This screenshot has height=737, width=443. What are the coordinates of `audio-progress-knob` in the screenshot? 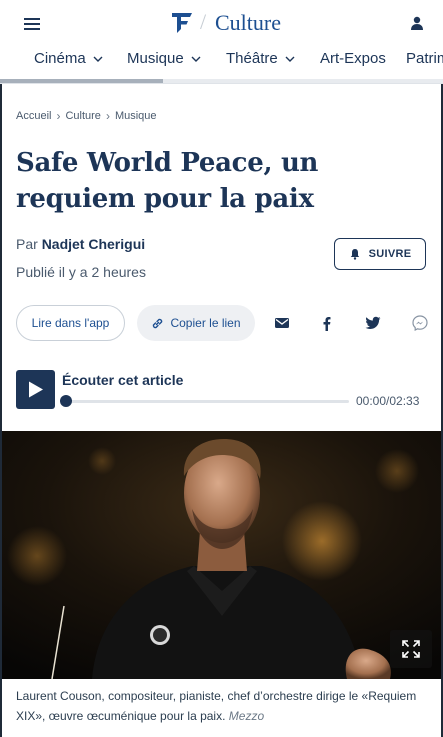 It's located at (66, 401).